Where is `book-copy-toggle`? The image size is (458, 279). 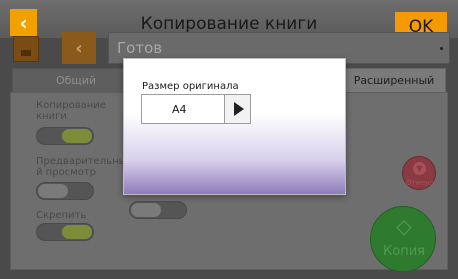
book-copy-toggle is located at coordinates (65, 136).